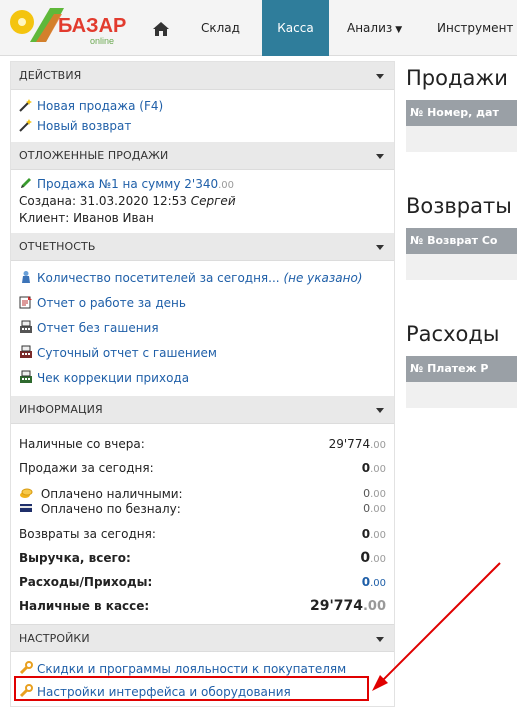  Describe the element at coordinates (202, 247) in the screenshot. I see `section-header-reports: ОТЧЕТНОСТЬ` at that location.